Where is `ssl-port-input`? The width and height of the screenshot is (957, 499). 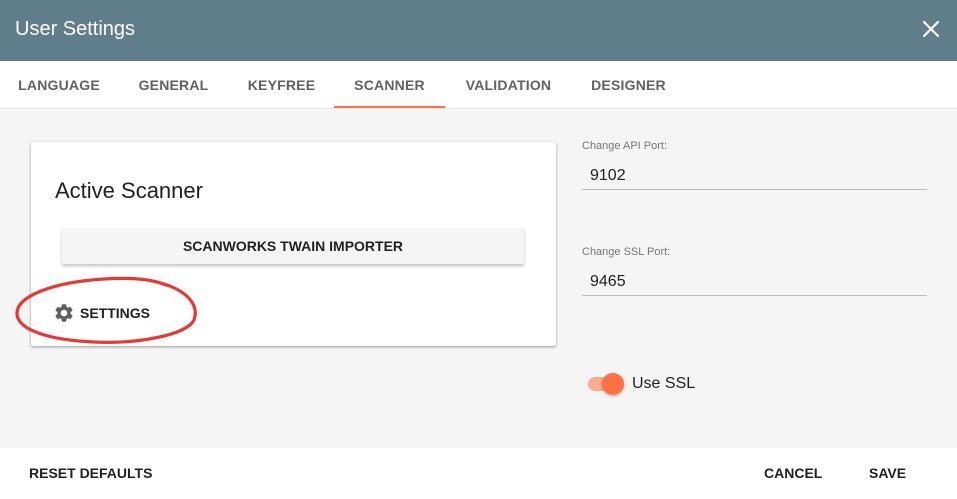 ssl-port-input is located at coordinates (754, 282).